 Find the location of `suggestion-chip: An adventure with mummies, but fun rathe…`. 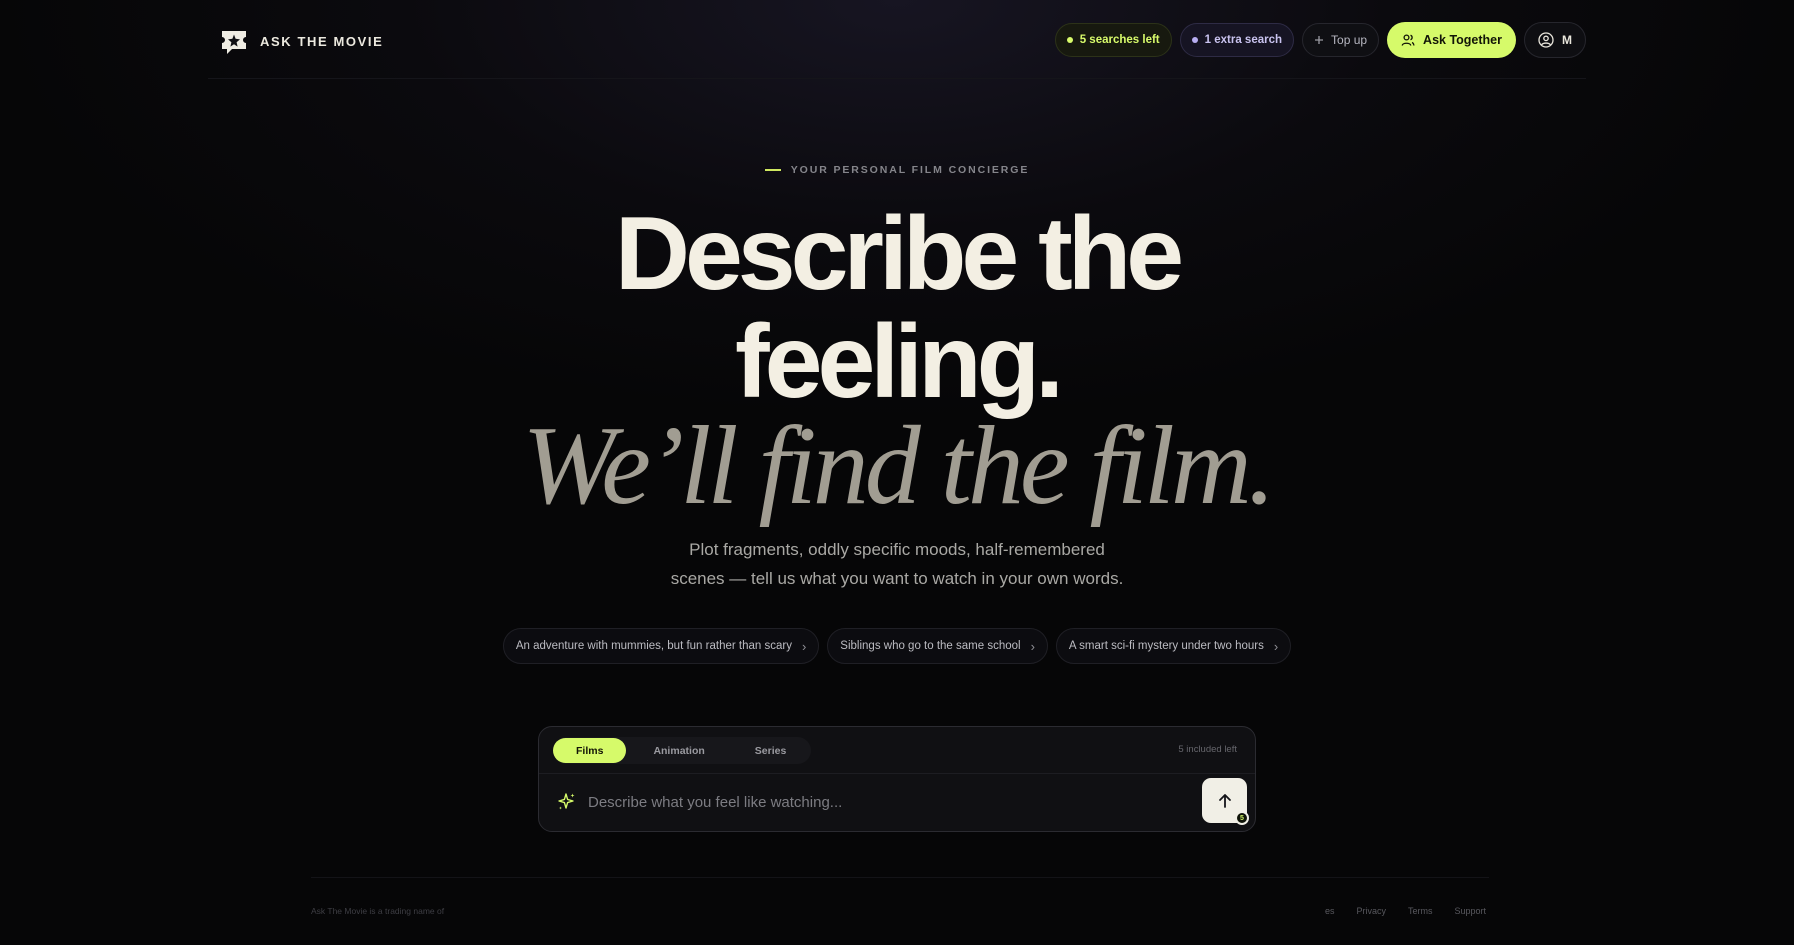

suggestion-chip: An adventure with mummies, but fun rathe… is located at coordinates (661, 646).